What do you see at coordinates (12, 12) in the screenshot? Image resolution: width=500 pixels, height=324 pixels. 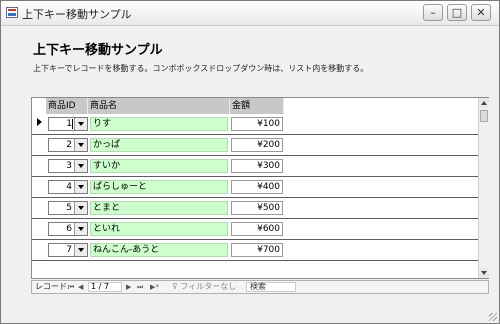 I see `form-icon` at bounding box center [12, 12].